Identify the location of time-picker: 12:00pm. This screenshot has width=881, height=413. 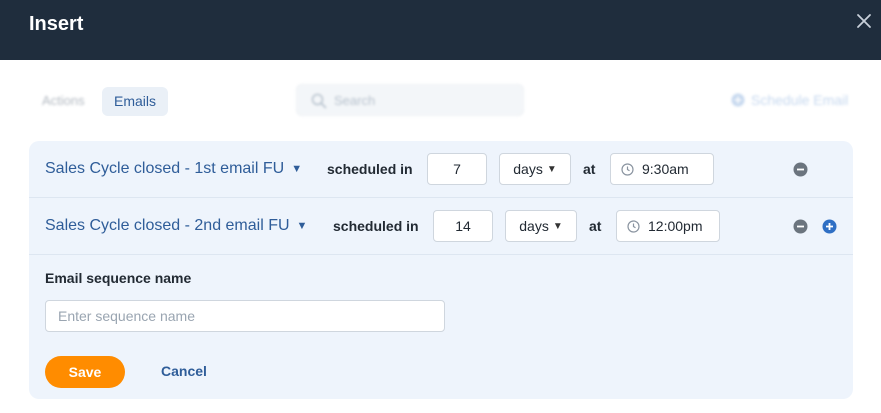
(668, 226).